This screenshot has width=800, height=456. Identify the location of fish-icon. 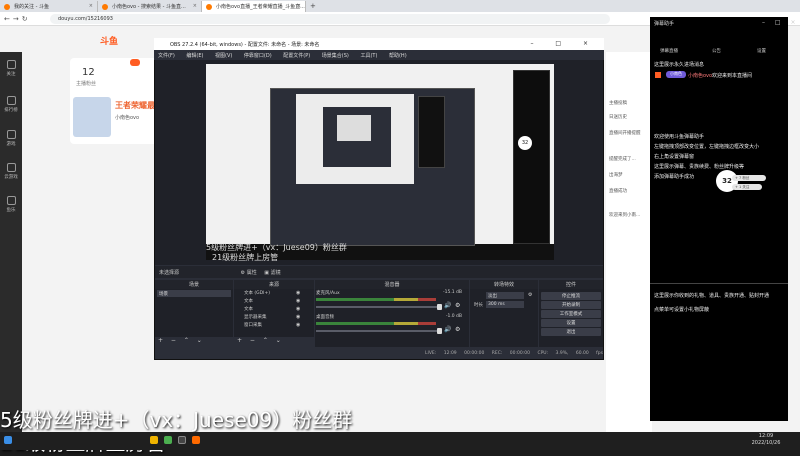
(11, 200).